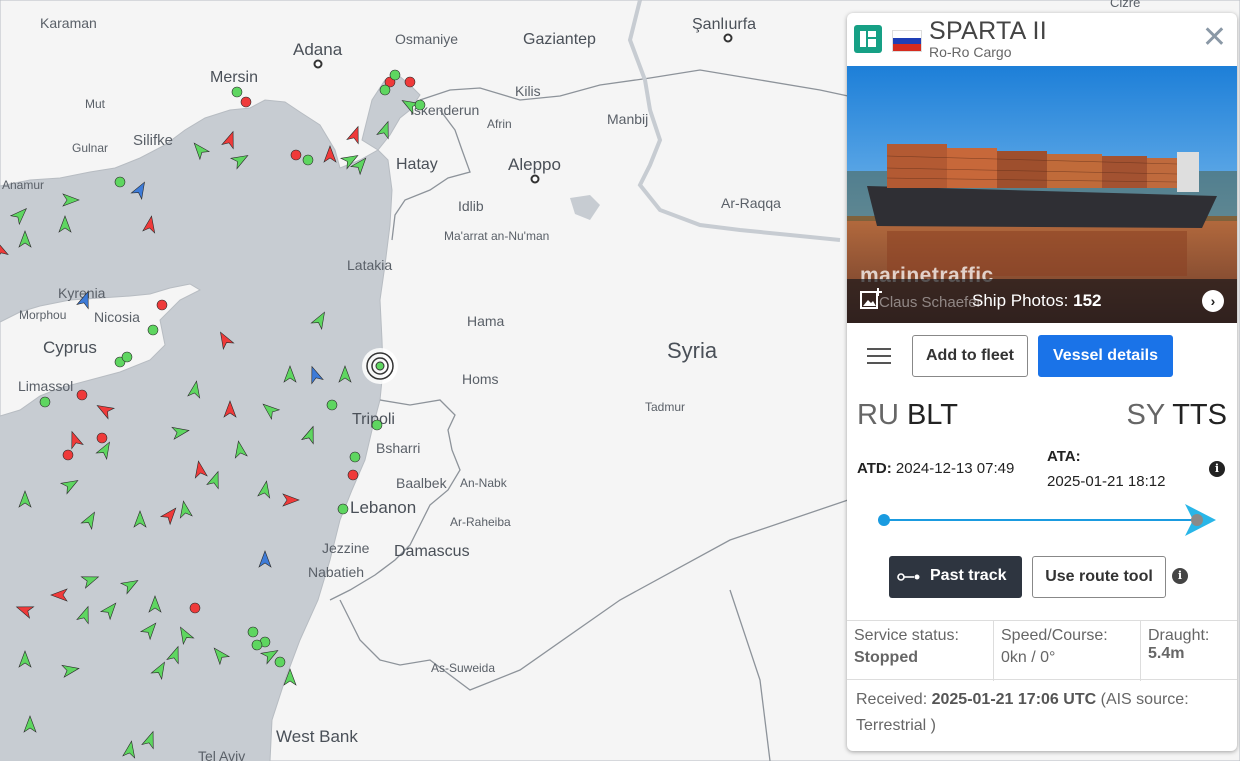 Image resolution: width=1240 pixels, height=761 pixels. I want to click on info-icon: i, so click(1217, 469).